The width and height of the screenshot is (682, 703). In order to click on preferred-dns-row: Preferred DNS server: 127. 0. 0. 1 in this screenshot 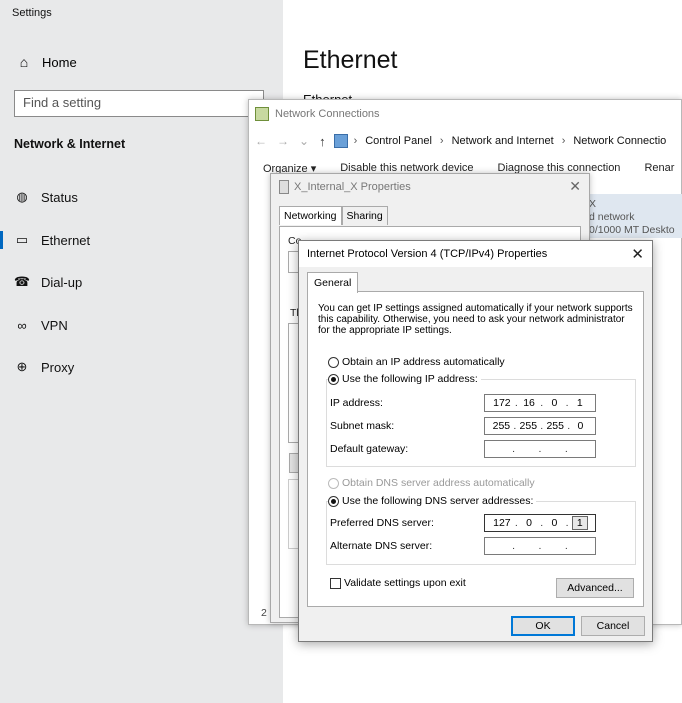, I will do `click(480, 523)`.